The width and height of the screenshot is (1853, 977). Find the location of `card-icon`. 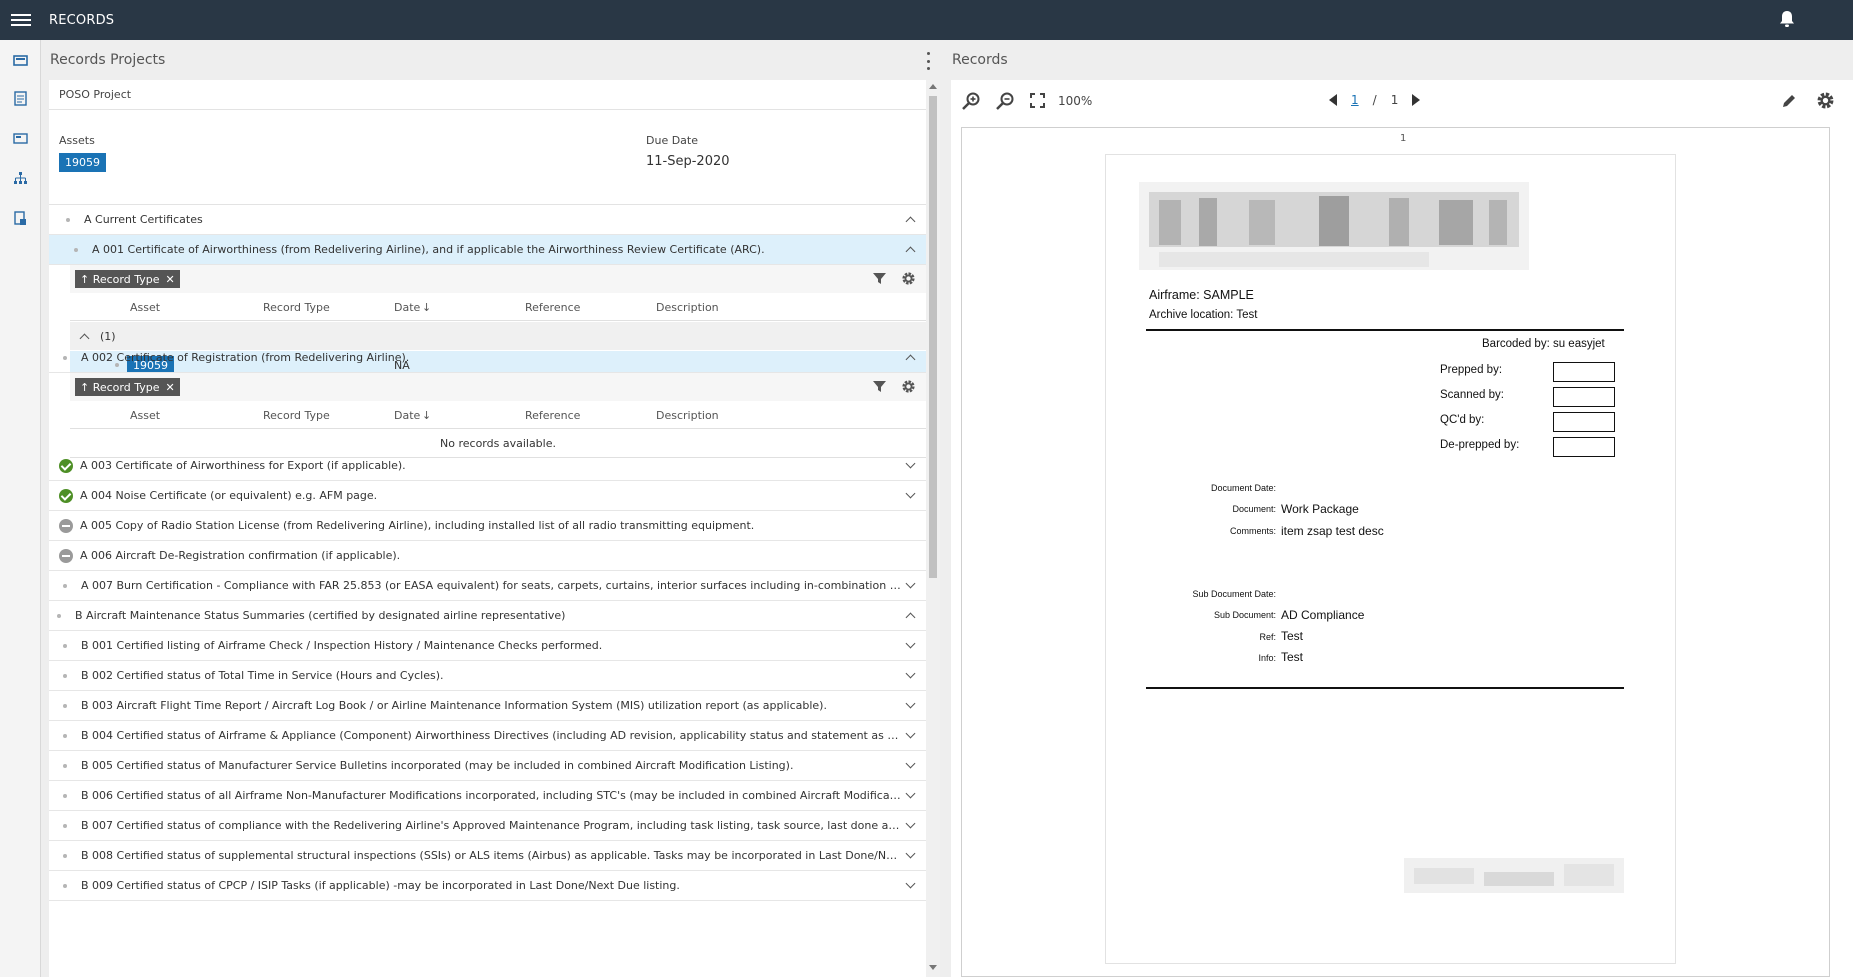

card-icon is located at coordinates (20, 138).